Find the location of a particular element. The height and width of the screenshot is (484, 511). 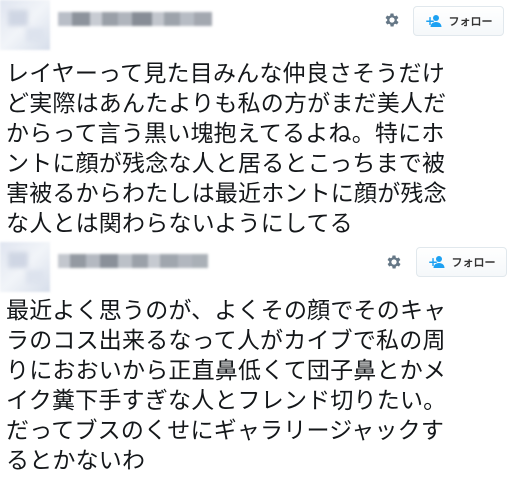

tweet-text-line: だってブスのくせにギャラリージャックす is located at coordinates (225, 431).